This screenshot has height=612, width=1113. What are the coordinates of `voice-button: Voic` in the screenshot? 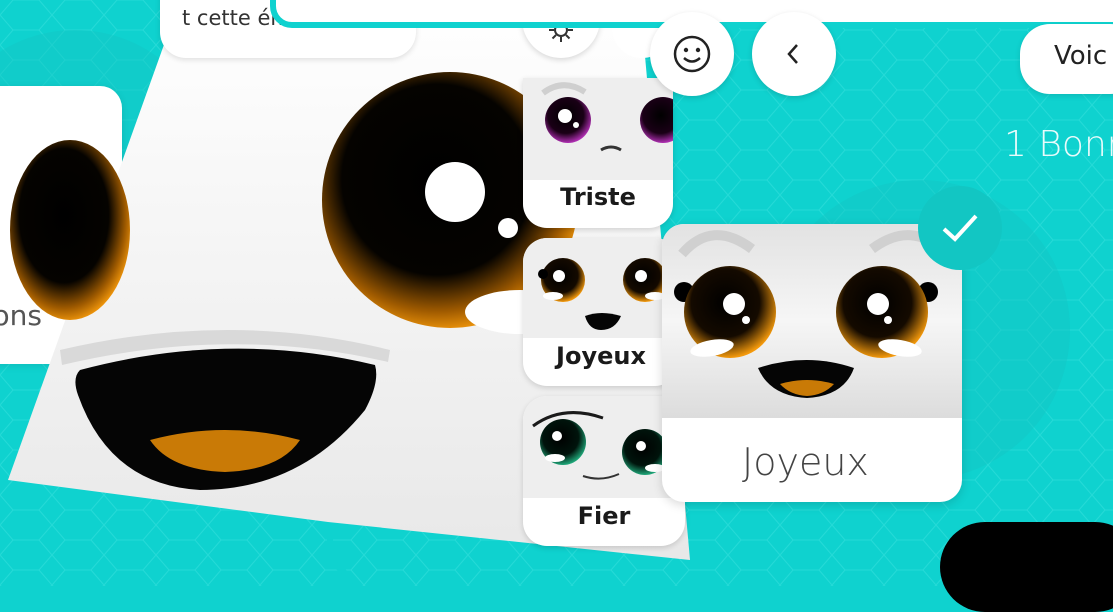 It's located at (1066, 59).